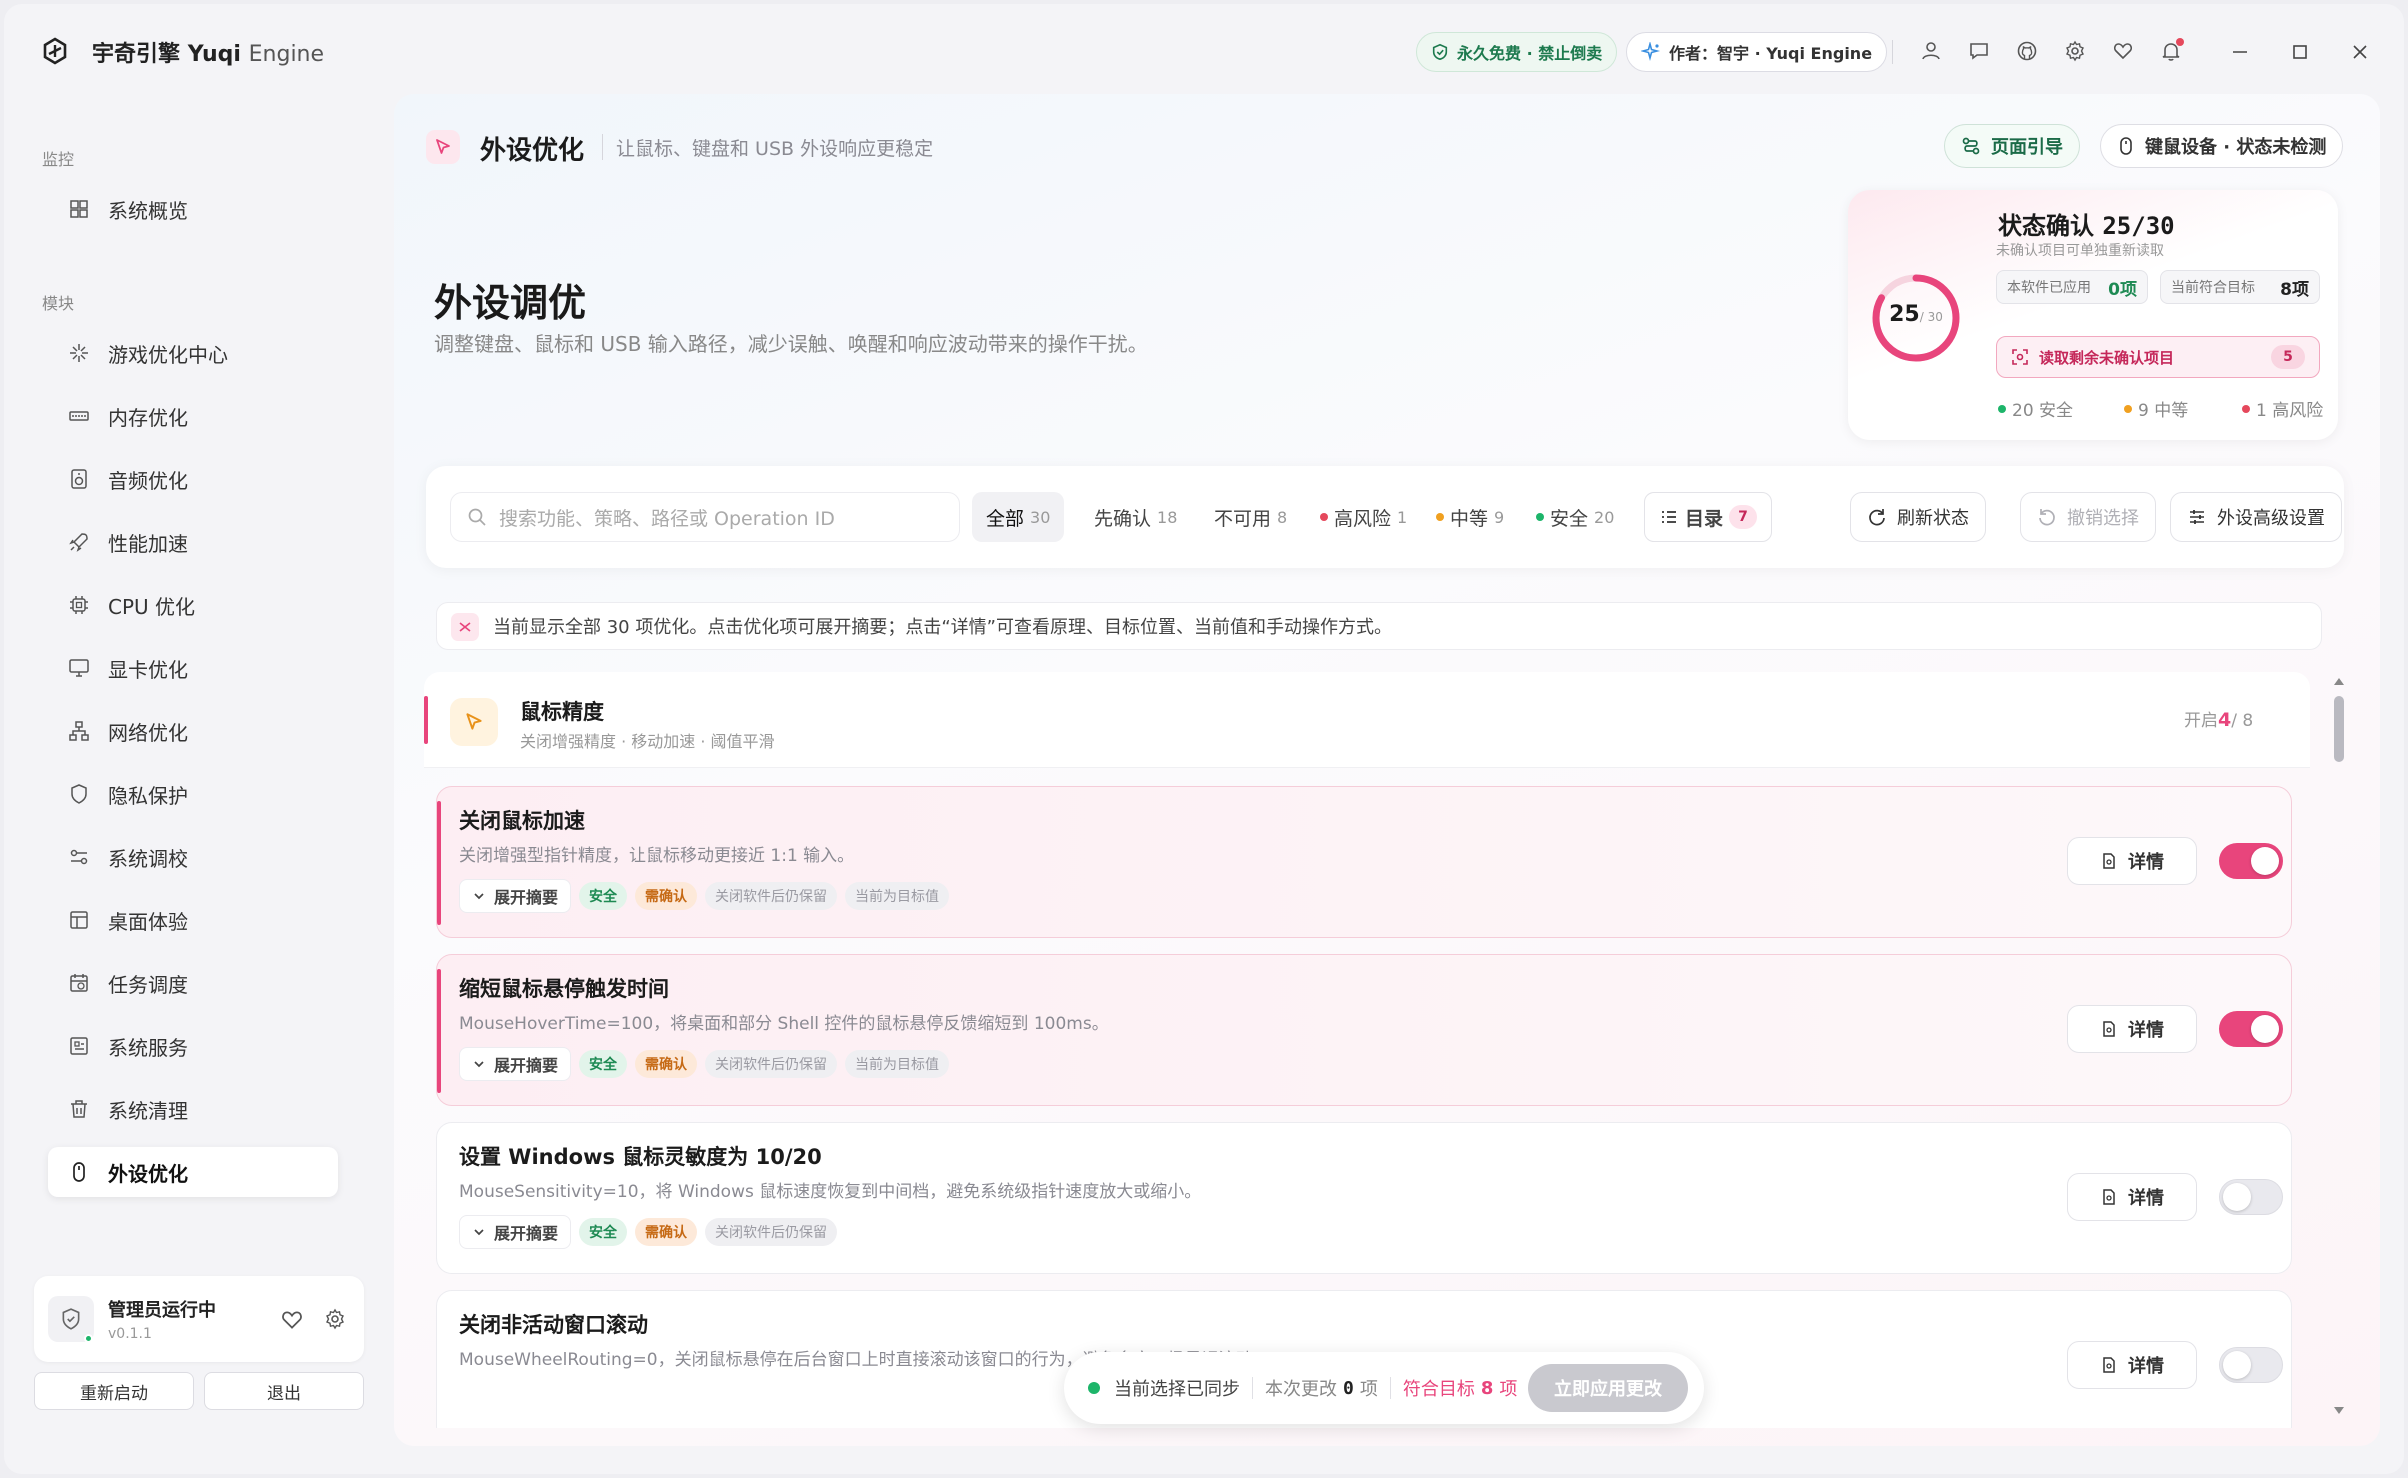  I want to click on search-placeholder: 搜索功能、策略、路径或 Operation ID, so click(667, 518).